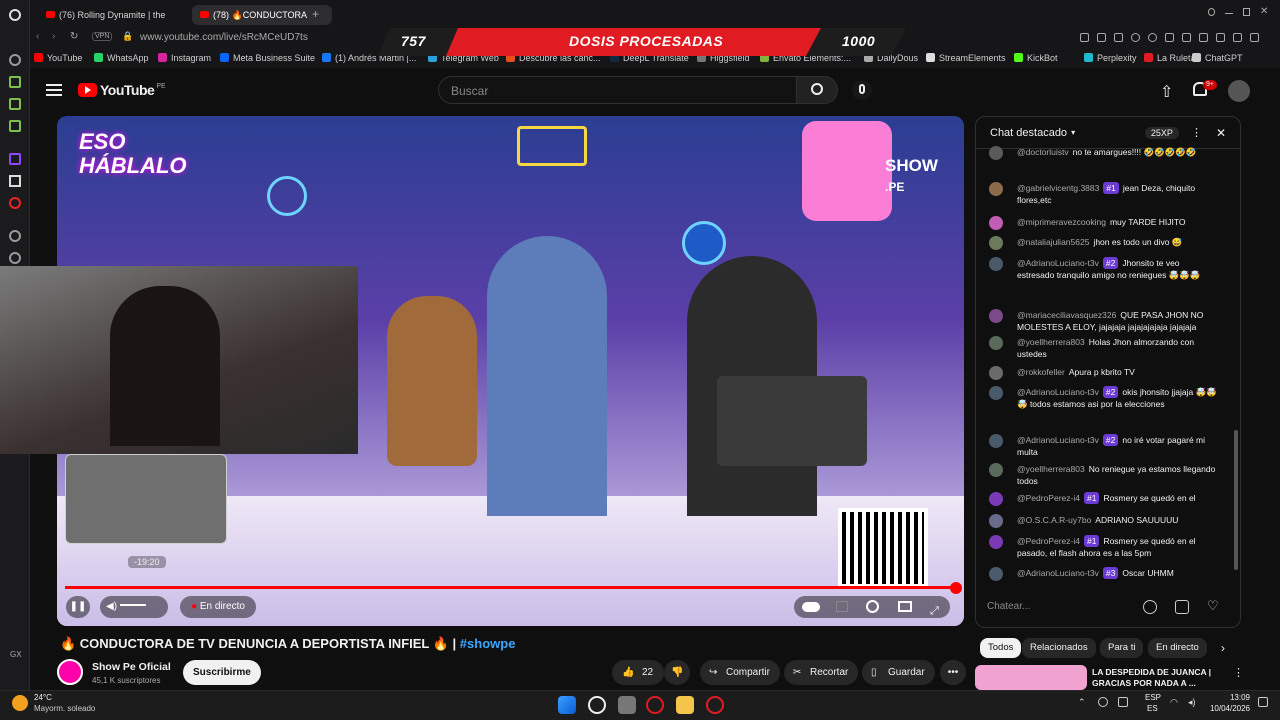 This screenshot has height=720, width=1280. I want to click on language-indicator: ESP, so click(1153, 697).